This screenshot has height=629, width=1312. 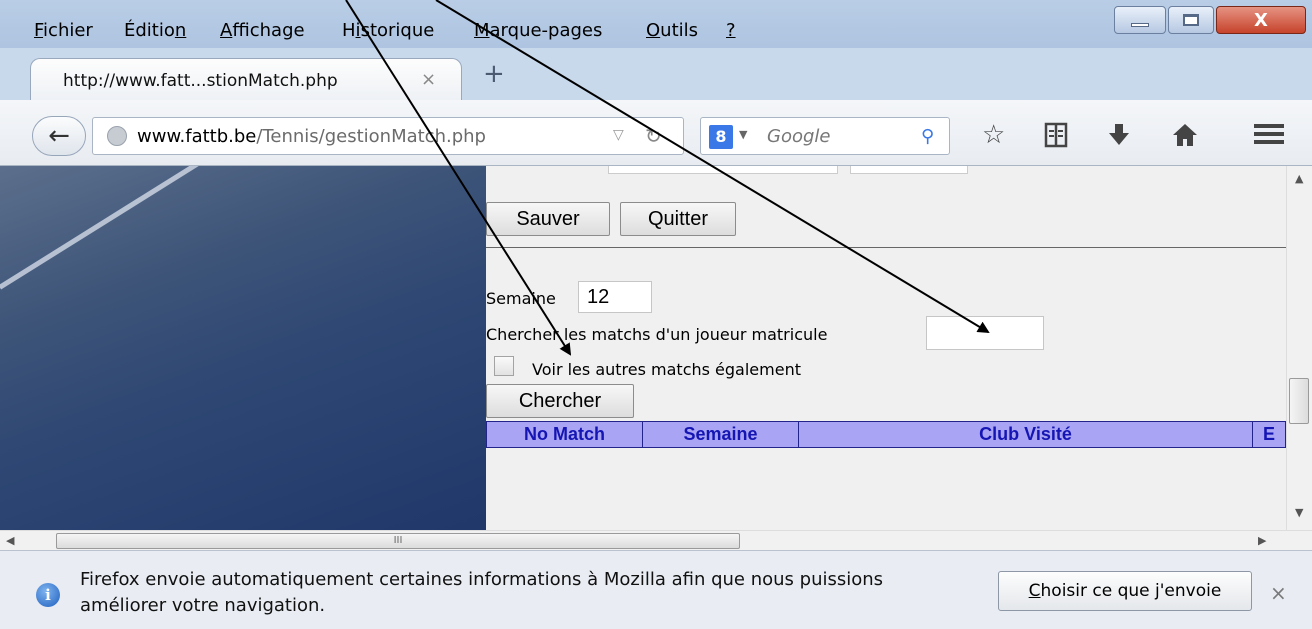 What do you see at coordinates (837, 136) in the screenshot?
I see `search-input` at bounding box center [837, 136].